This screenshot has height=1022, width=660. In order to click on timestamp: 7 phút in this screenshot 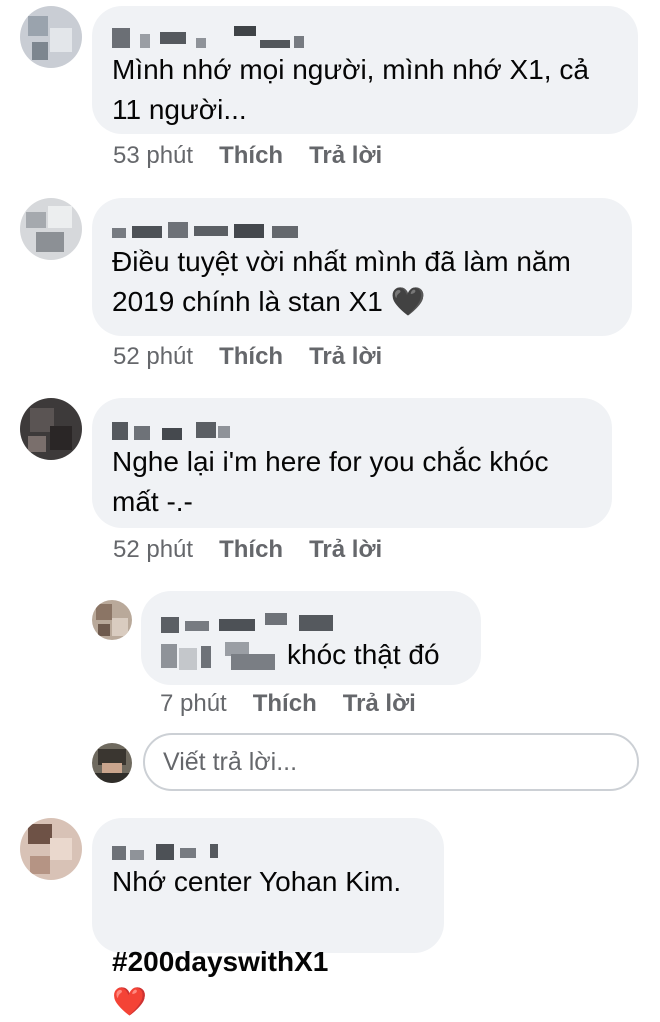, I will do `click(193, 704)`.